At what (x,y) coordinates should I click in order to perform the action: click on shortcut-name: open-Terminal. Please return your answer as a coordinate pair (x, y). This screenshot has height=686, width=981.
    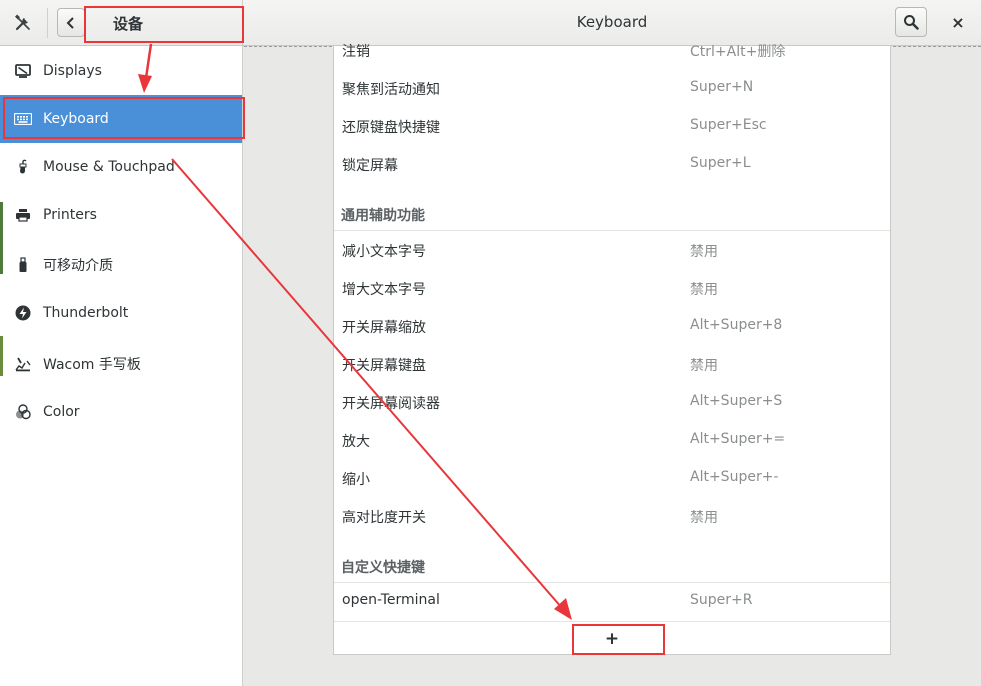
    Looking at the image, I should click on (391, 600).